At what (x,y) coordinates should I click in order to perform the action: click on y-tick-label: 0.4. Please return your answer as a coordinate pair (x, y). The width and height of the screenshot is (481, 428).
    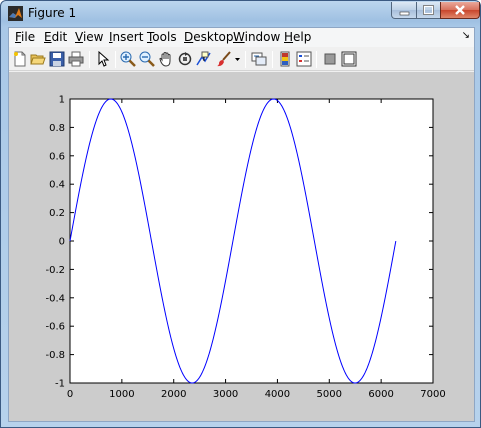
    Looking at the image, I should click on (57, 185).